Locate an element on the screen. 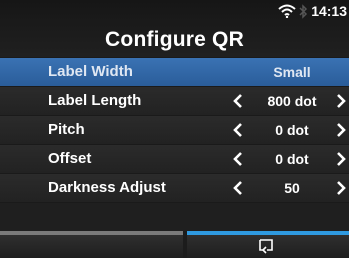 The width and height of the screenshot is (349, 258). page-title: Configure QR is located at coordinates (174, 39).